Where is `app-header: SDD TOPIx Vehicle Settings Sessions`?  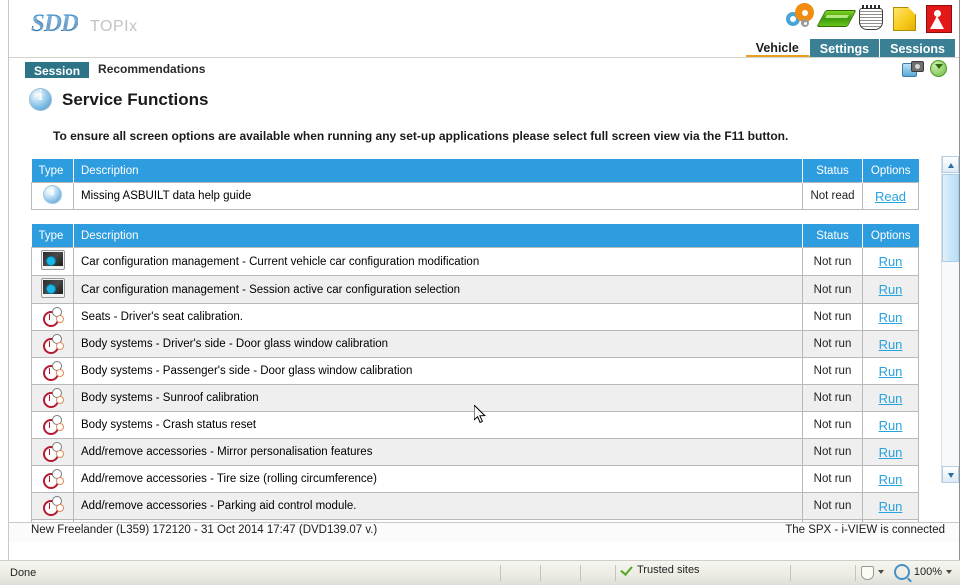 app-header: SDD TOPIx Vehicle Settings Sessions is located at coordinates (484, 29).